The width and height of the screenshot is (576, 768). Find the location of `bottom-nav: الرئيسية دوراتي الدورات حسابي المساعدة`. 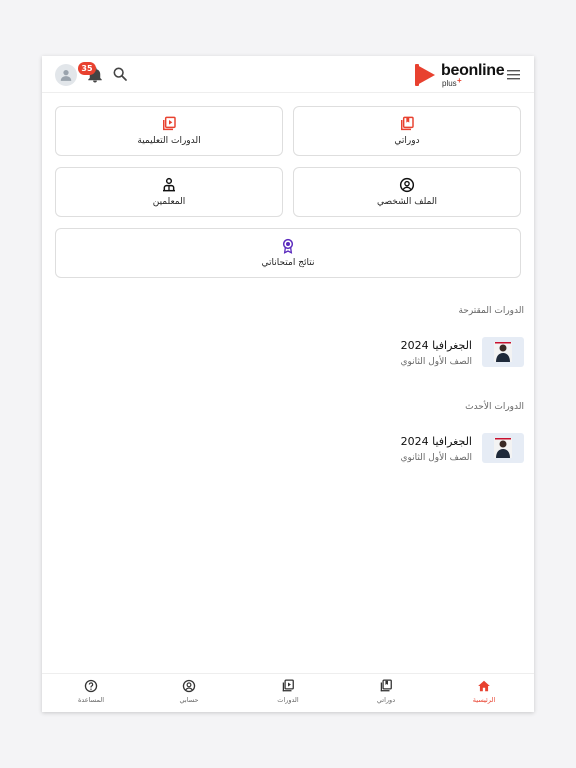

bottom-nav: الرئيسية دوراتي الدورات حسابي المساعدة is located at coordinates (288, 692).